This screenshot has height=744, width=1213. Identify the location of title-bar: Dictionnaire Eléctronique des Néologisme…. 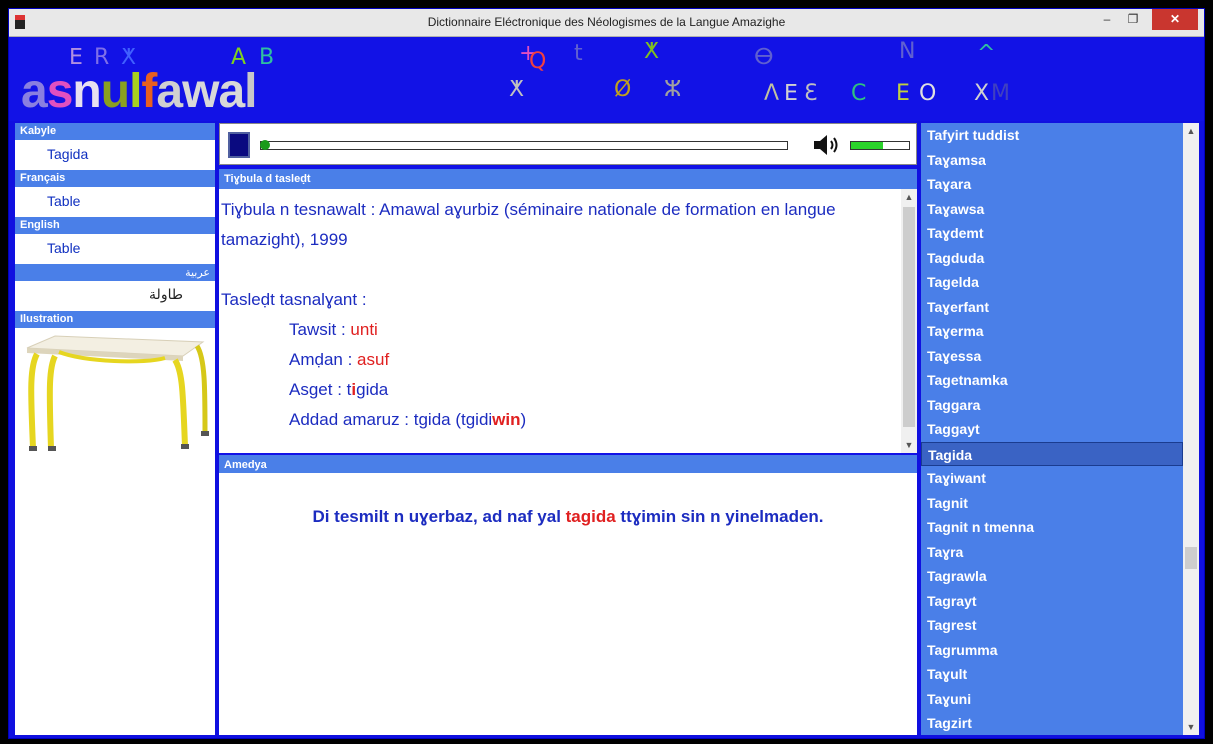
(606, 23).